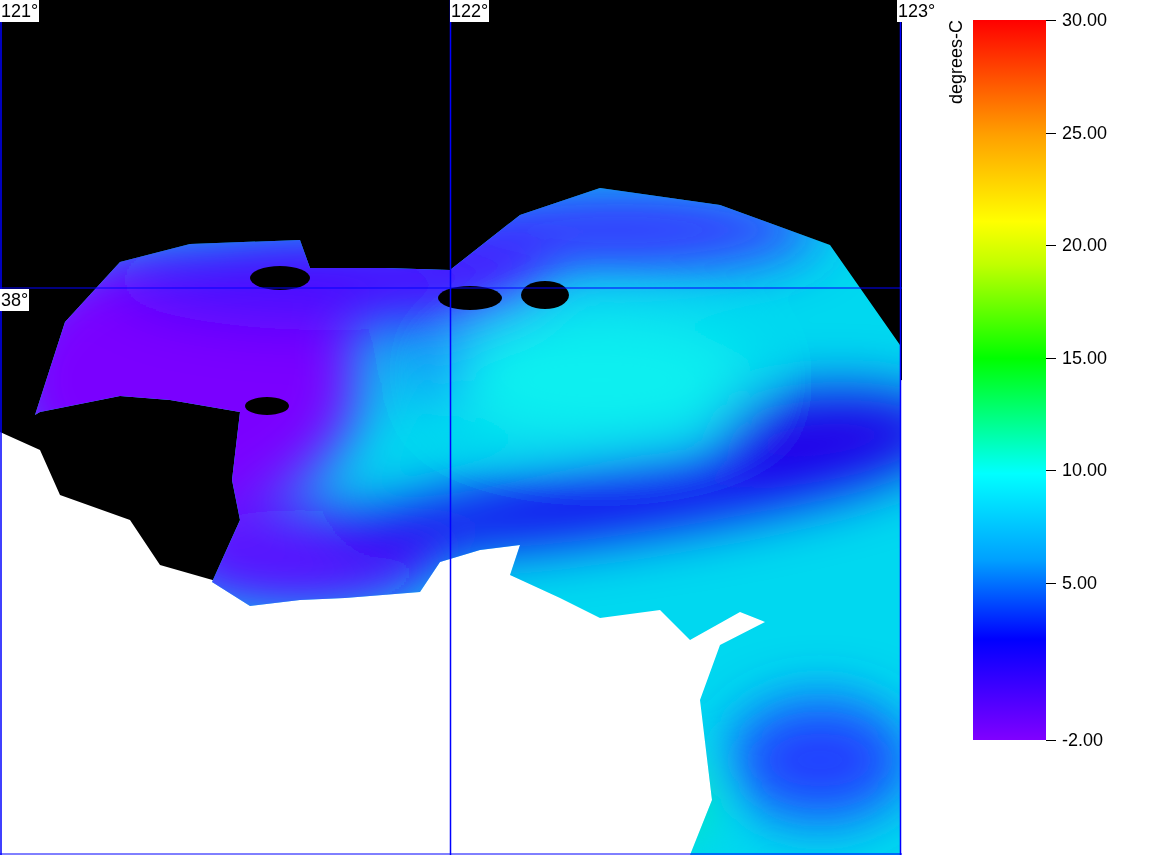 Image resolution: width=1166 pixels, height=855 pixels. I want to click on tick-label: 25.00, so click(1085, 132).